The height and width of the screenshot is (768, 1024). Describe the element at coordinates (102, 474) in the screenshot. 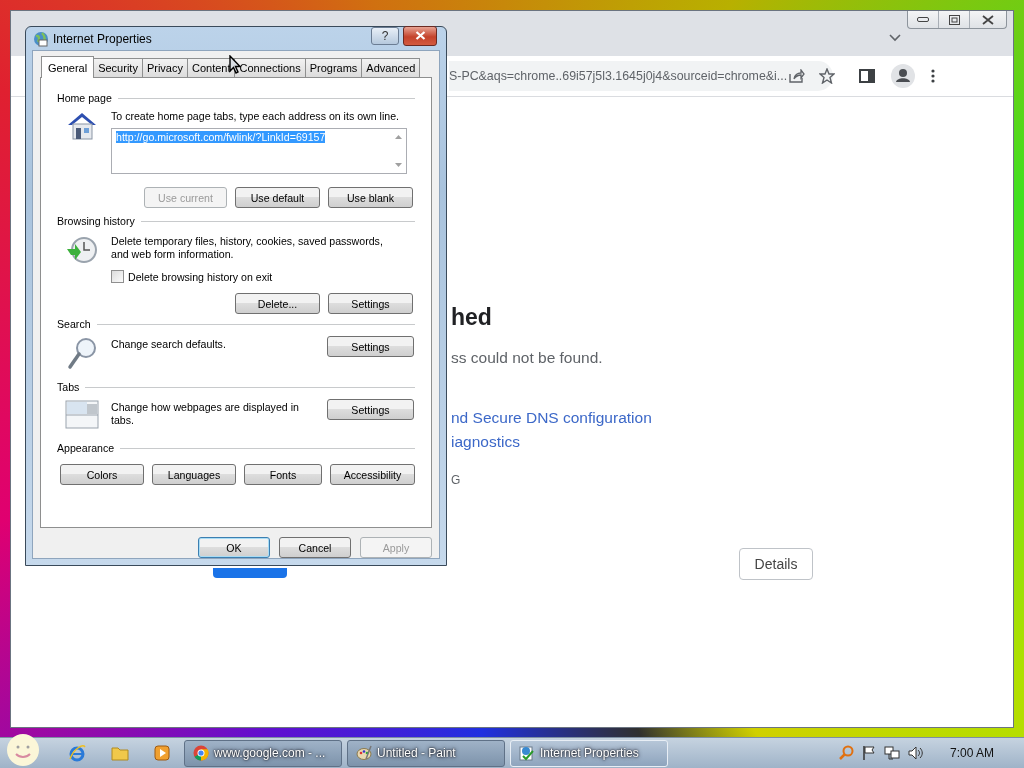

I see `dialog-button: Colors` at that location.